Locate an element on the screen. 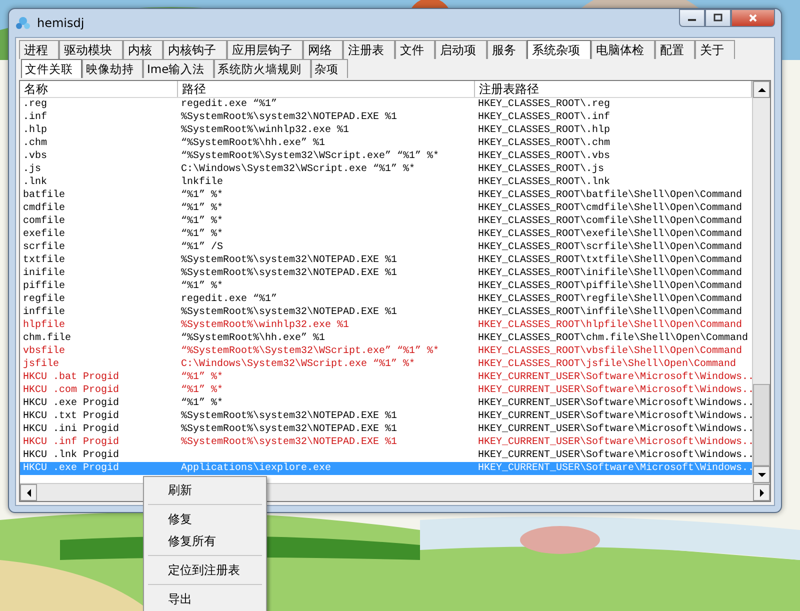  tab: 配置 is located at coordinates (675, 49).